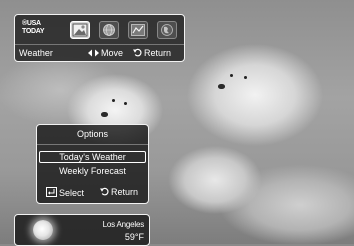 The width and height of the screenshot is (354, 246). I want to click on options-title: Options, so click(92, 134).